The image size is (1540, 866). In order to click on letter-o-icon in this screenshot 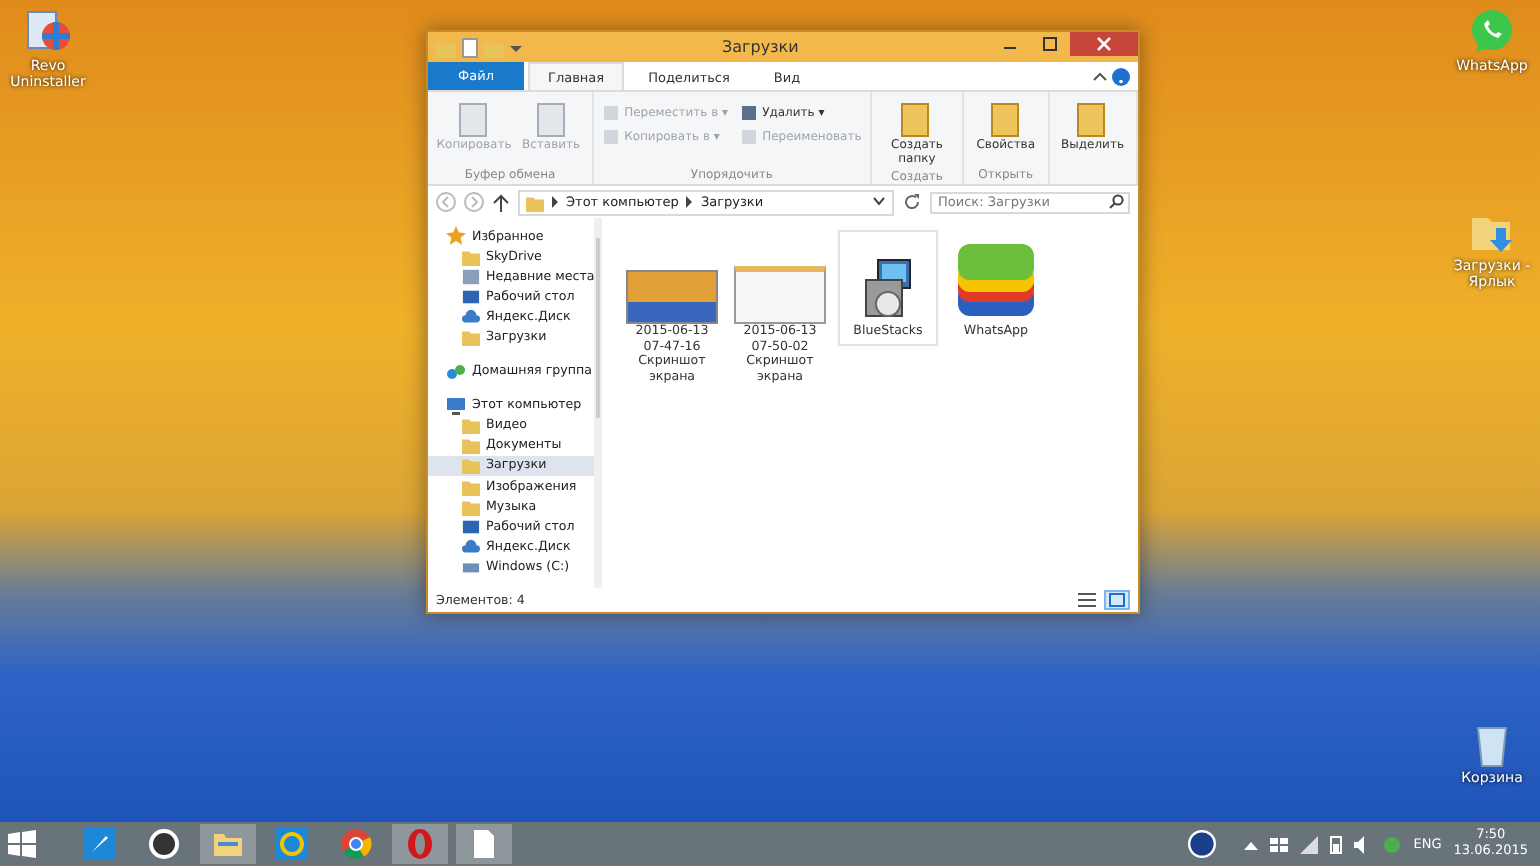, I will do `click(420, 844)`.